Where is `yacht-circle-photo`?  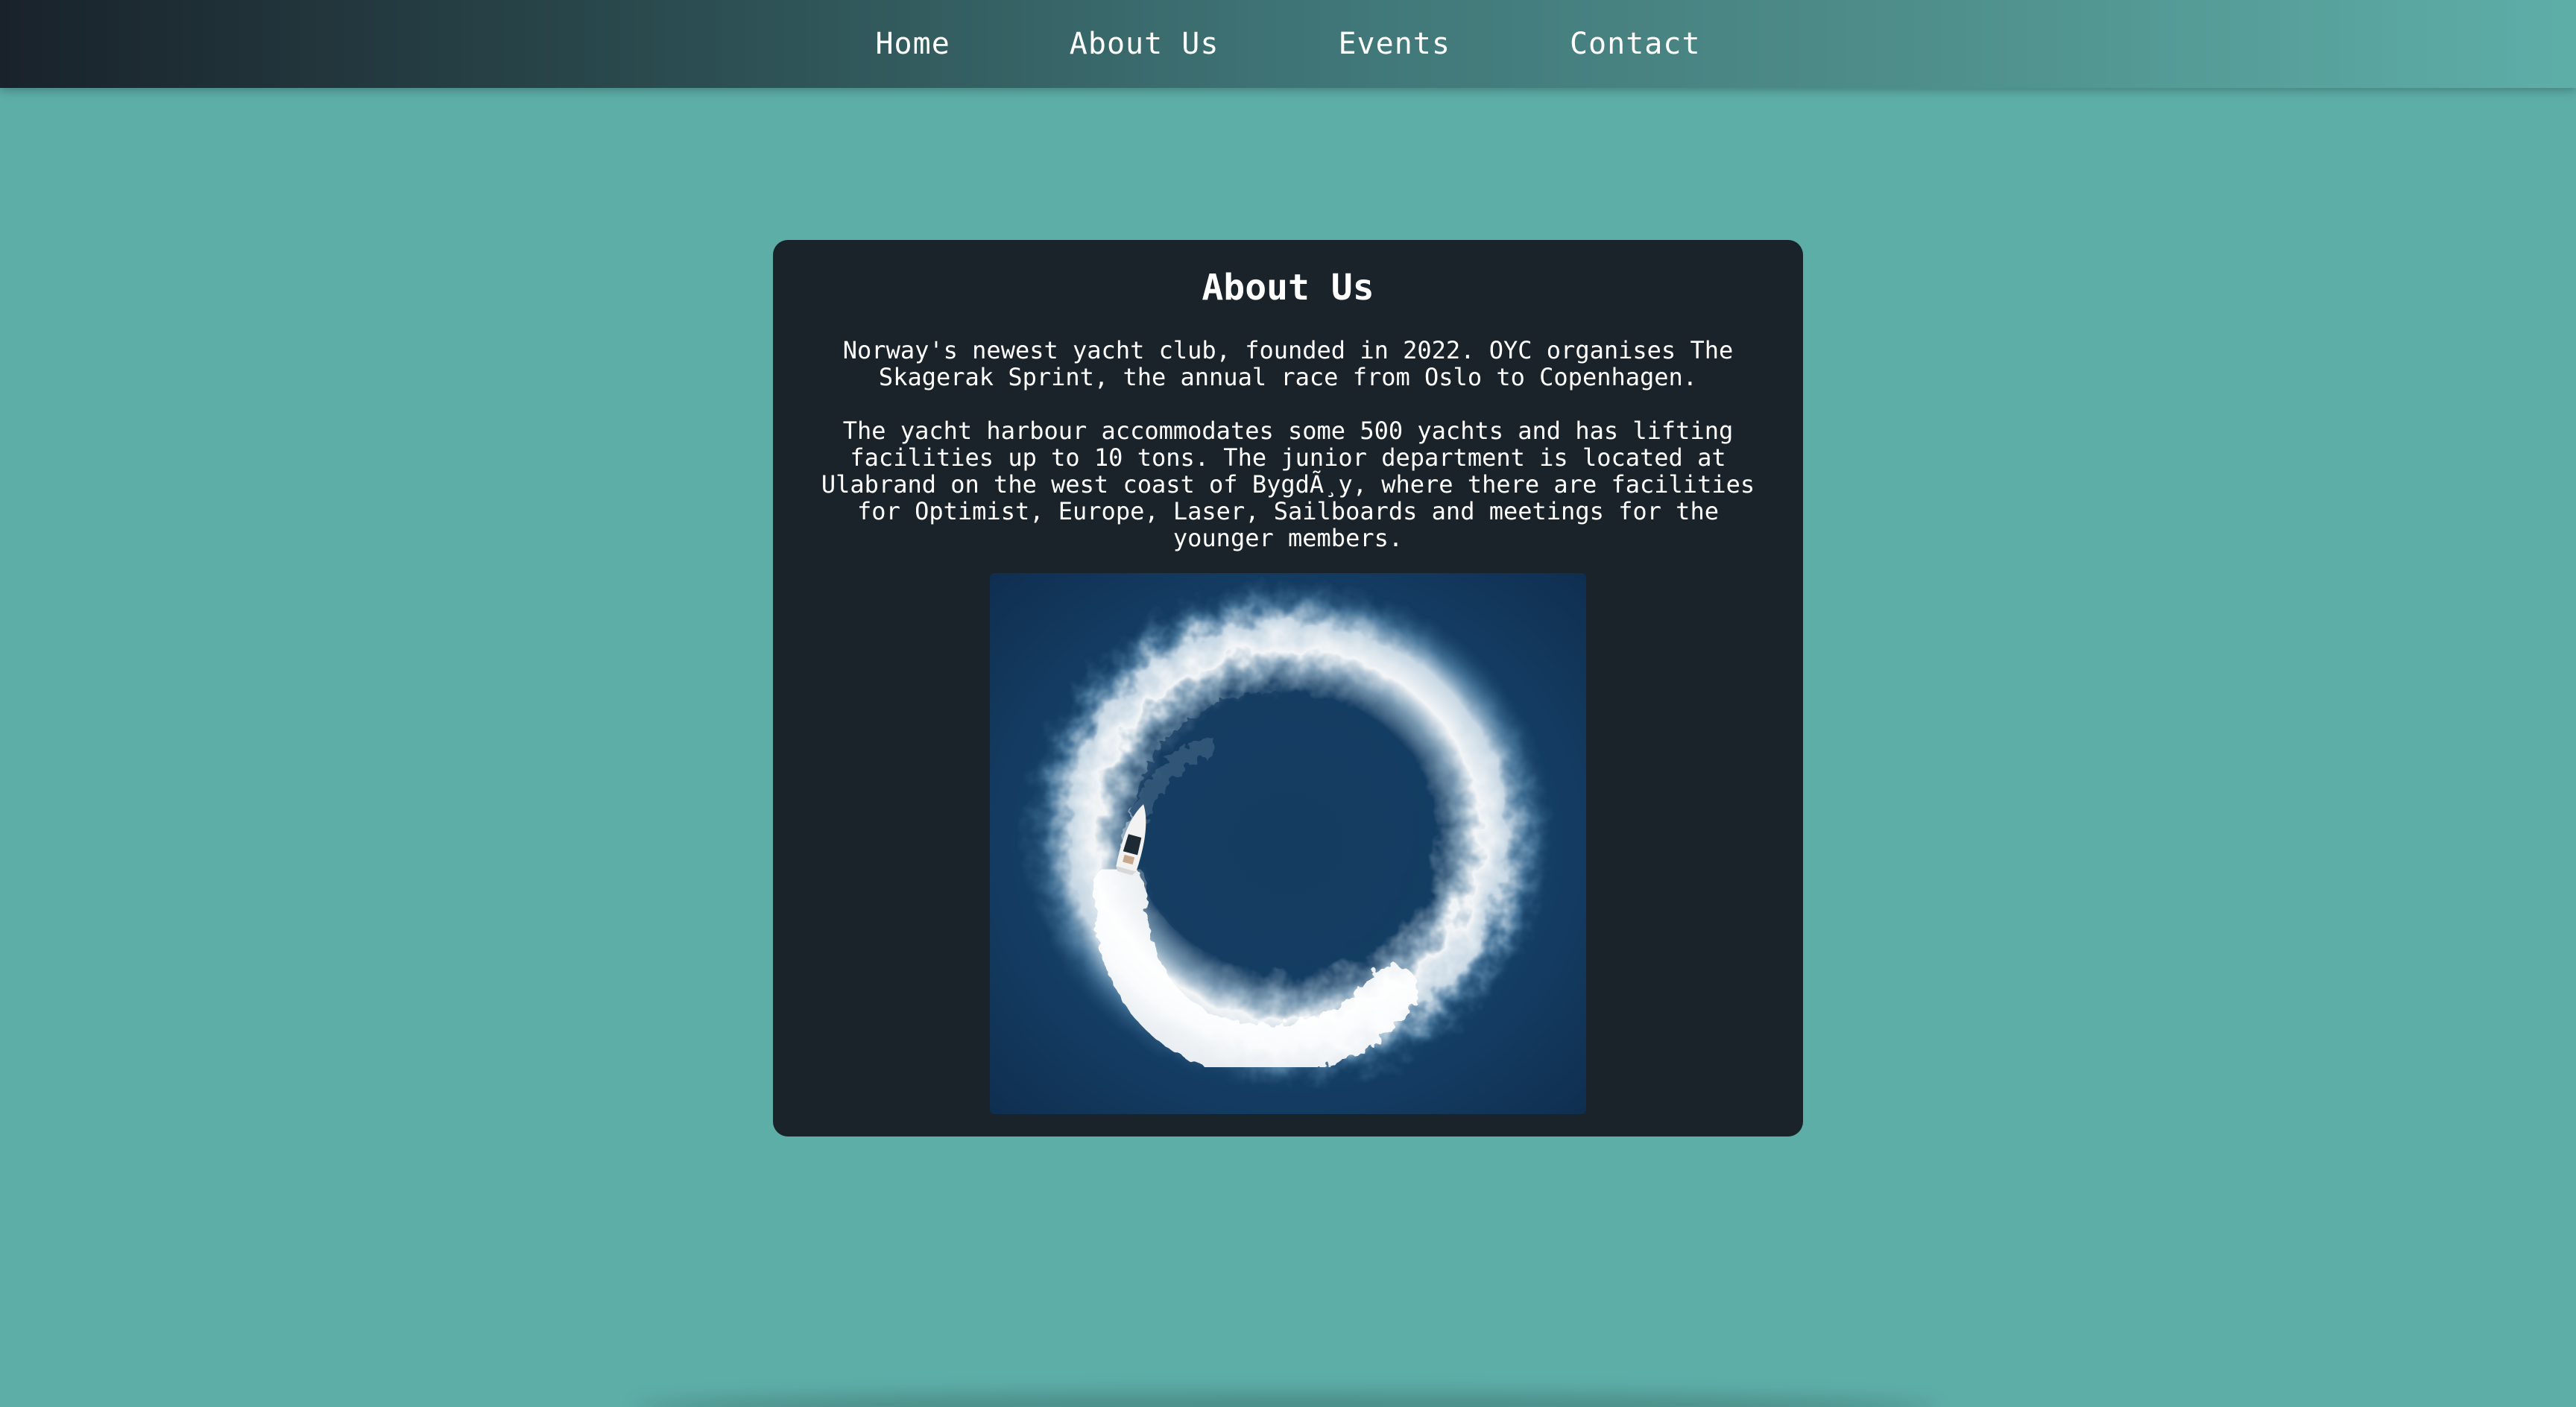
yacht-circle-photo is located at coordinates (1288, 843).